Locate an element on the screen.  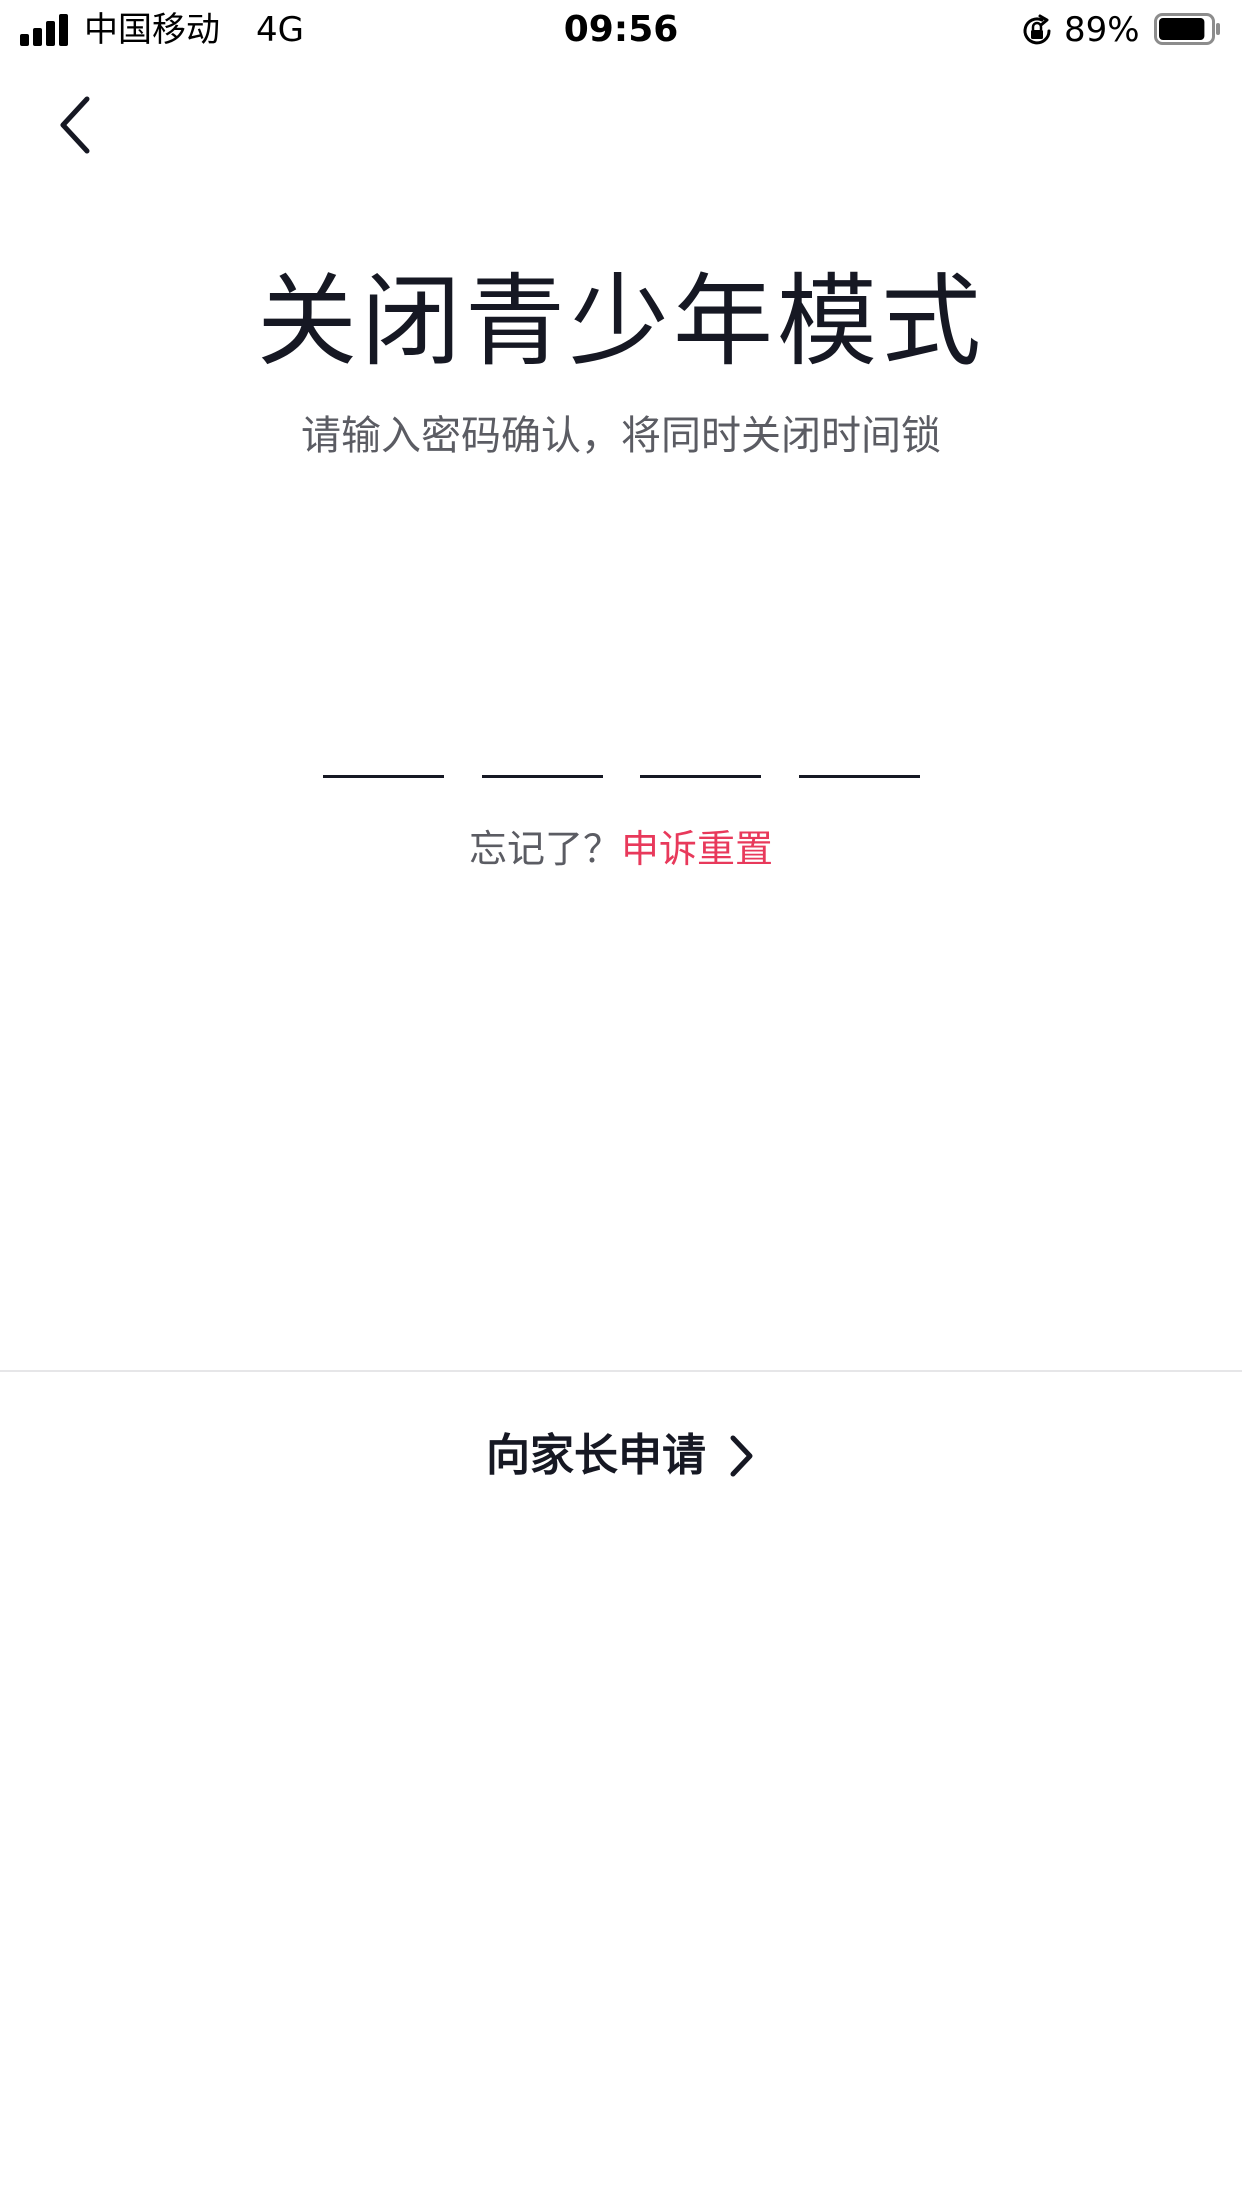
page-subtitle: 请输入密码确认，将同时关闭时间锁 is located at coordinates (621, 436).